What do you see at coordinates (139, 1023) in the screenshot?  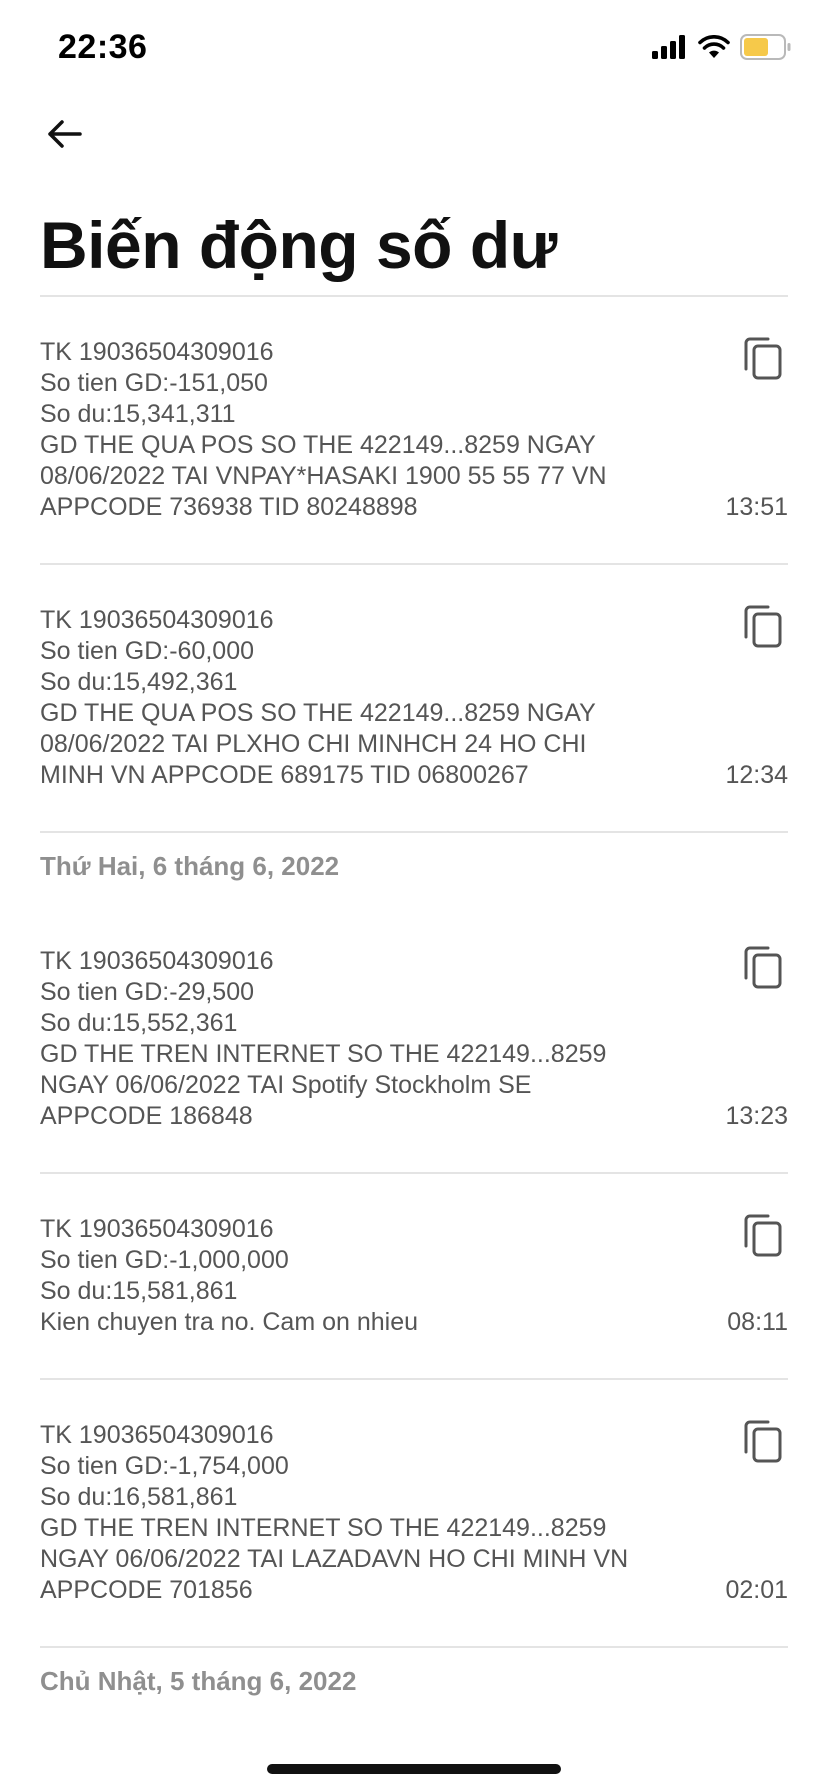 I see `balance-amount: So du:15,552,361` at bounding box center [139, 1023].